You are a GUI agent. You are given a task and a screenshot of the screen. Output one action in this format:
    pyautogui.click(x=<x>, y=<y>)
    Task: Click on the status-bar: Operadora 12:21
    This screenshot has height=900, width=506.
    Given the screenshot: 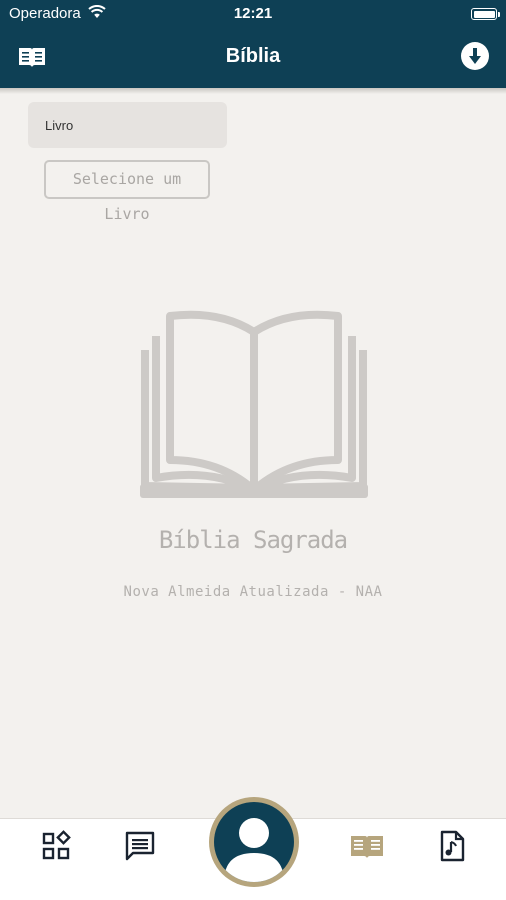 What is the action you would take?
    pyautogui.click(x=253, y=14)
    